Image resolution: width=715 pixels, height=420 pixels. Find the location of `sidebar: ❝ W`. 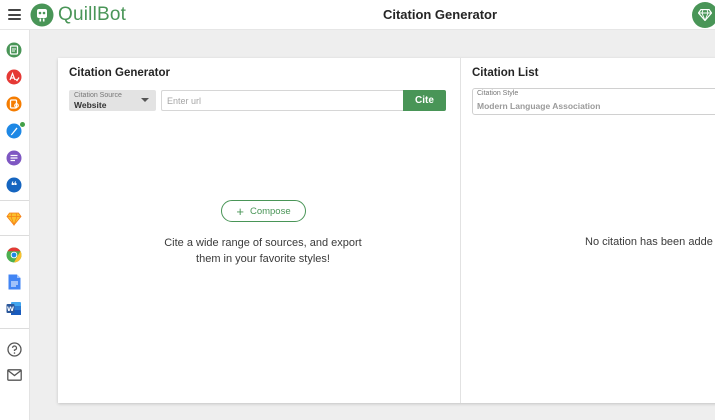

sidebar: ❝ W is located at coordinates (15, 225).